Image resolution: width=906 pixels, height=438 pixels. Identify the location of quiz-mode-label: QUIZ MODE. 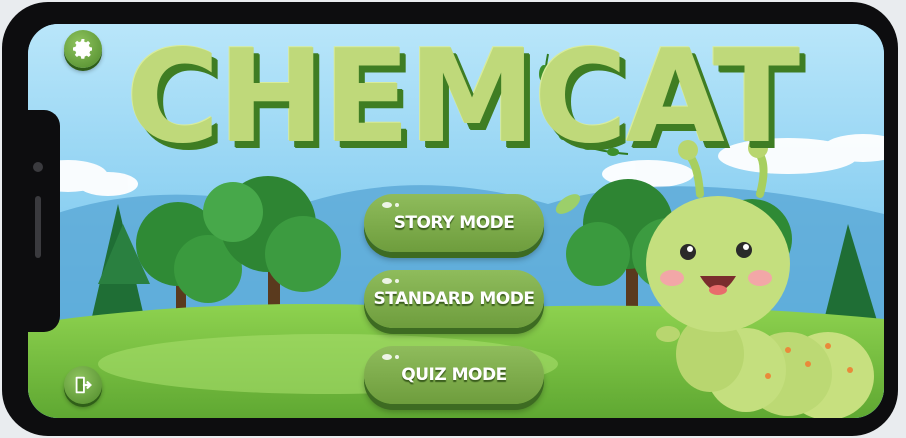
(454, 375).